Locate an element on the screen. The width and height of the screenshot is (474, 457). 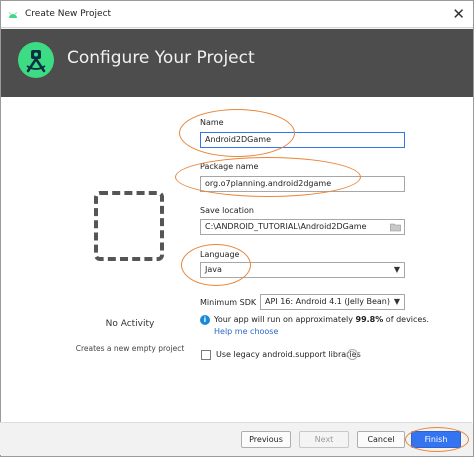
template-description: Creates a new empty project is located at coordinates (130, 348).